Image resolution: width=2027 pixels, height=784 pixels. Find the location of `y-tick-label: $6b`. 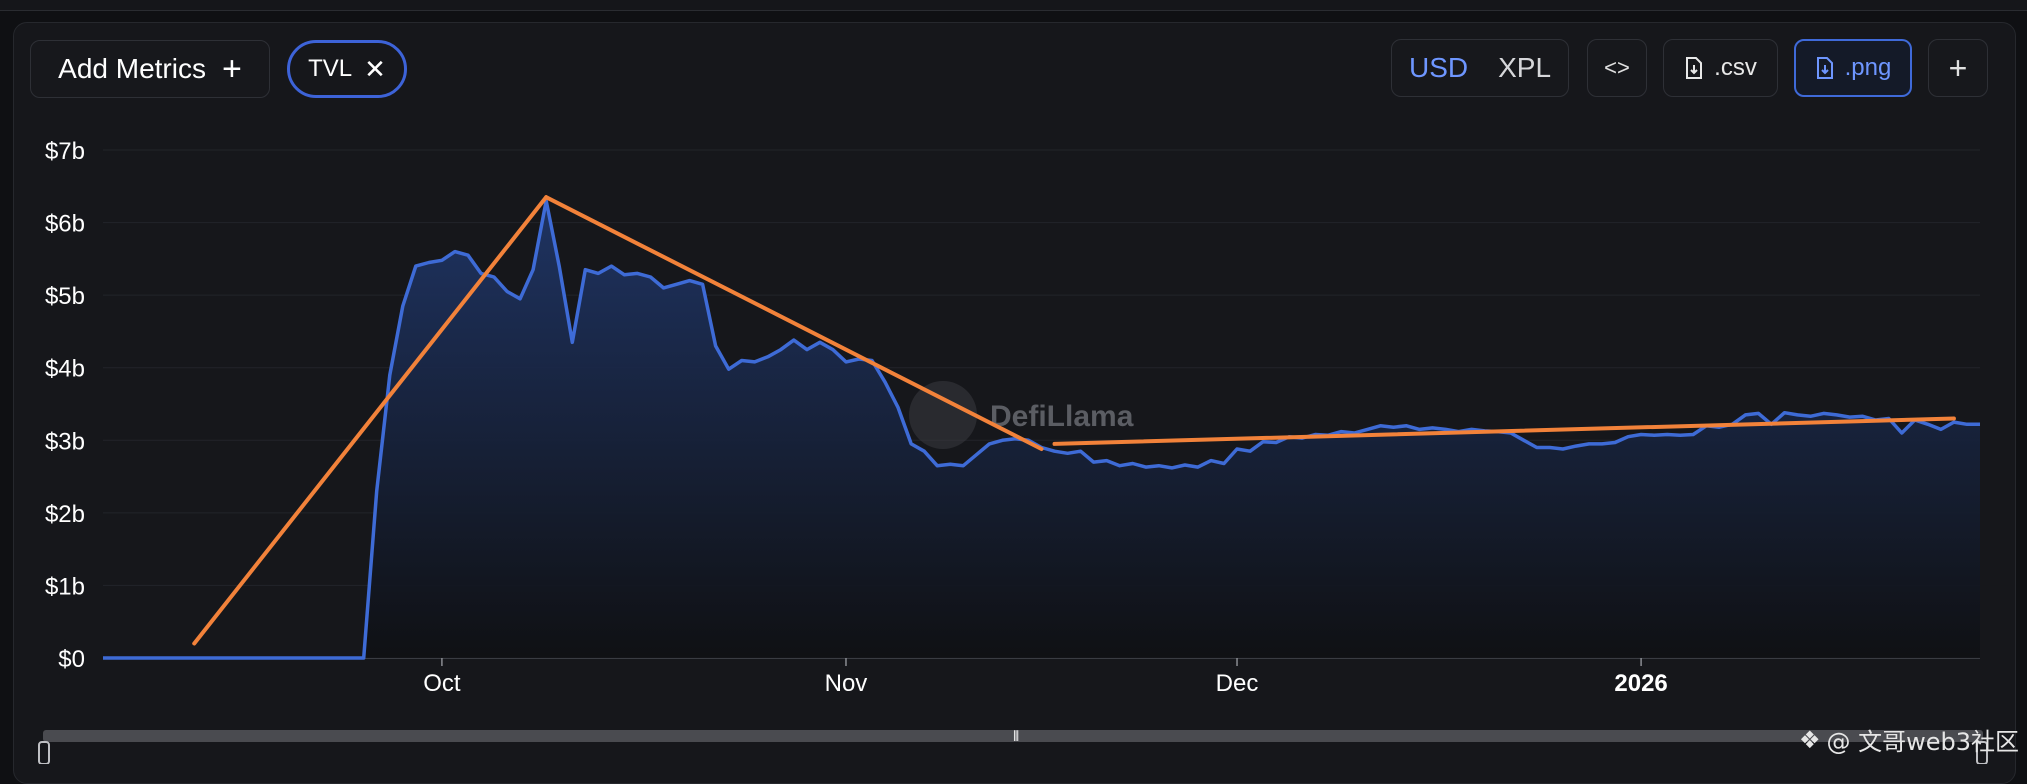

y-tick-label: $6b is located at coordinates (65, 224).